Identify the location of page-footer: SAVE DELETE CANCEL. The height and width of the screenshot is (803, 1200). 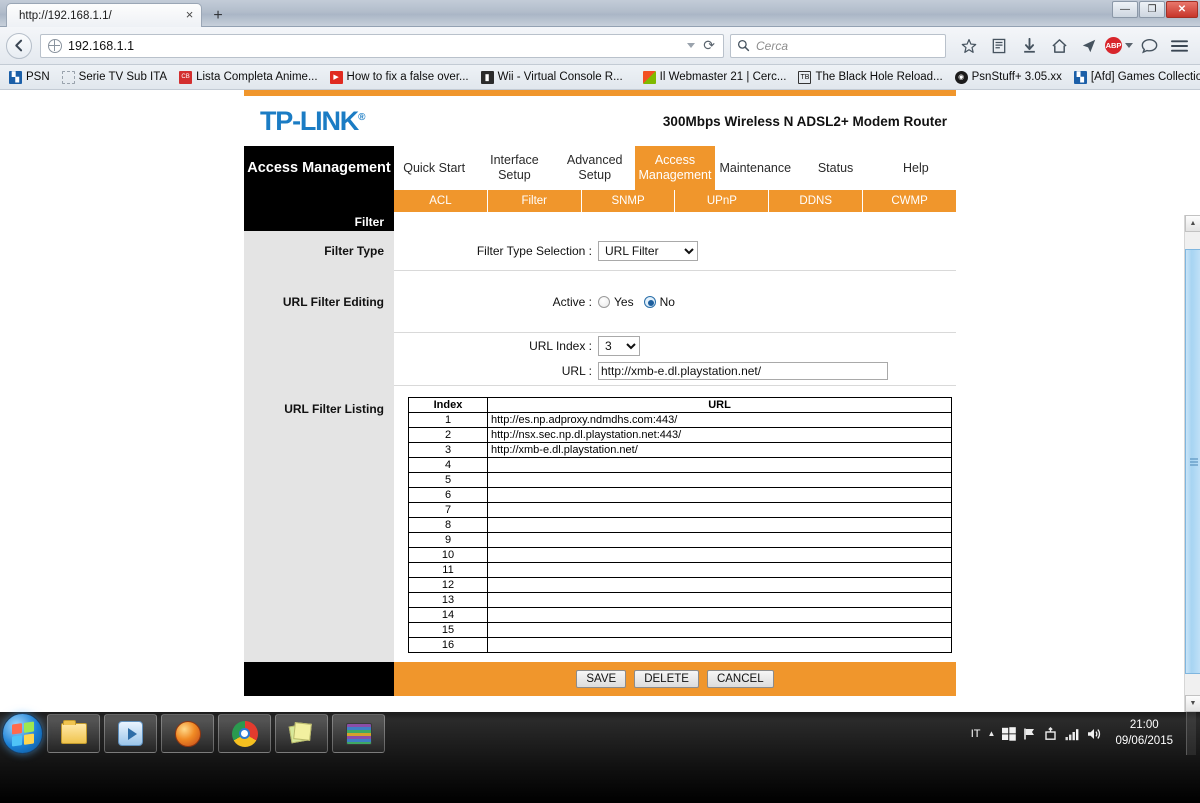
(600, 679).